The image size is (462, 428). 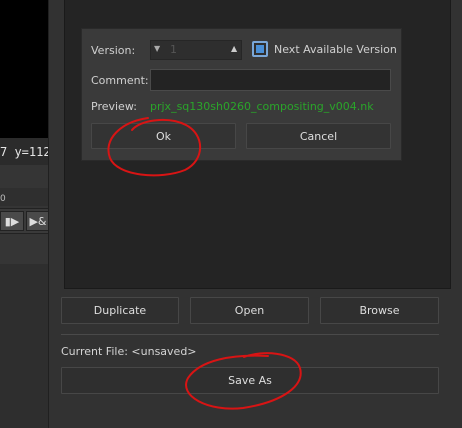 I want to click on next-version-label: Next Available Version, so click(x=335, y=49).